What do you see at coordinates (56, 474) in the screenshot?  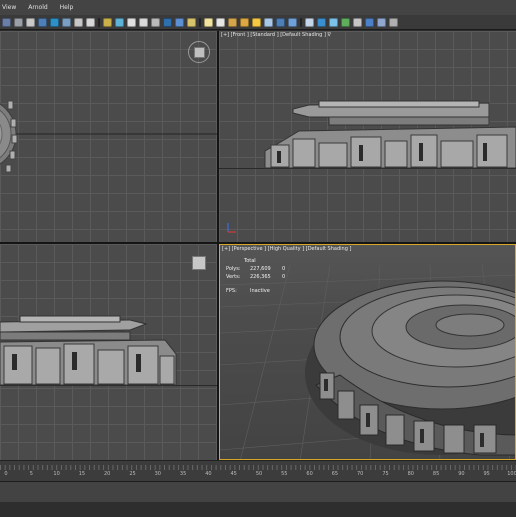 I see `timeline-tick-label: 10` at bounding box center [56, 474].